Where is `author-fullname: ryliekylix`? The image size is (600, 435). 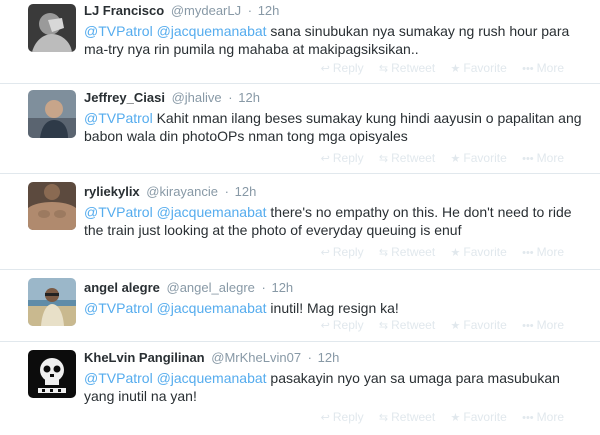
author-fullname: ryliekylix is located at coordinates (112, 191).